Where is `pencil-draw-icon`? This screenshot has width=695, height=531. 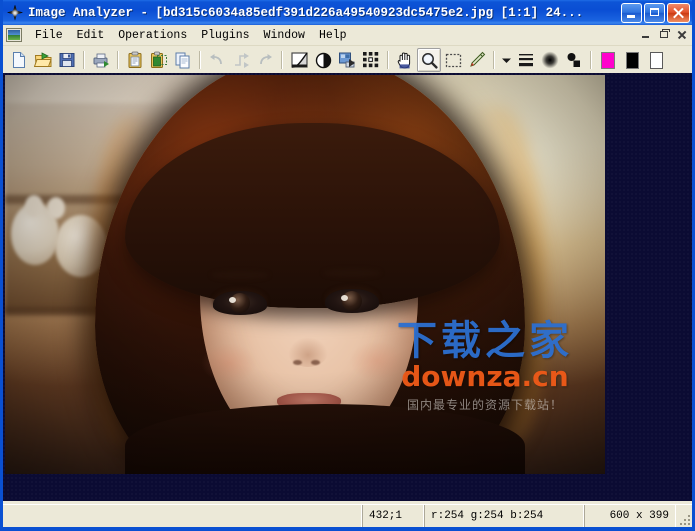 pencil-draw-icon is located at coordinates (477, 60).